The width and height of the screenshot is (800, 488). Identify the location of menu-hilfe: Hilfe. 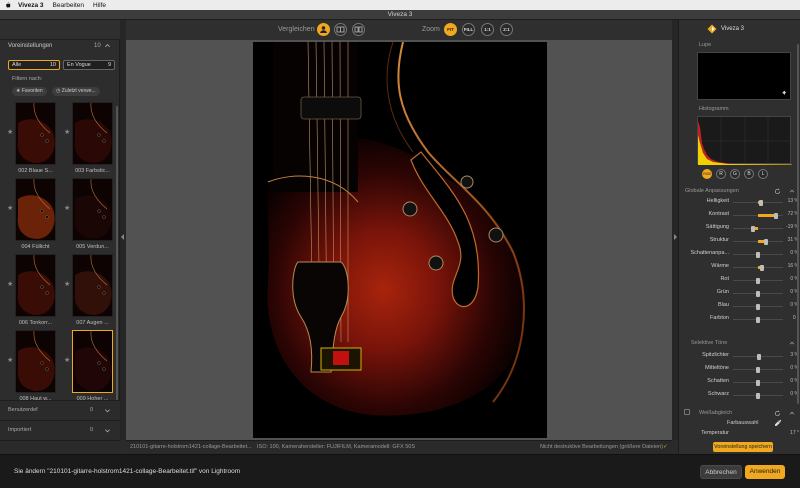
(99, 5).